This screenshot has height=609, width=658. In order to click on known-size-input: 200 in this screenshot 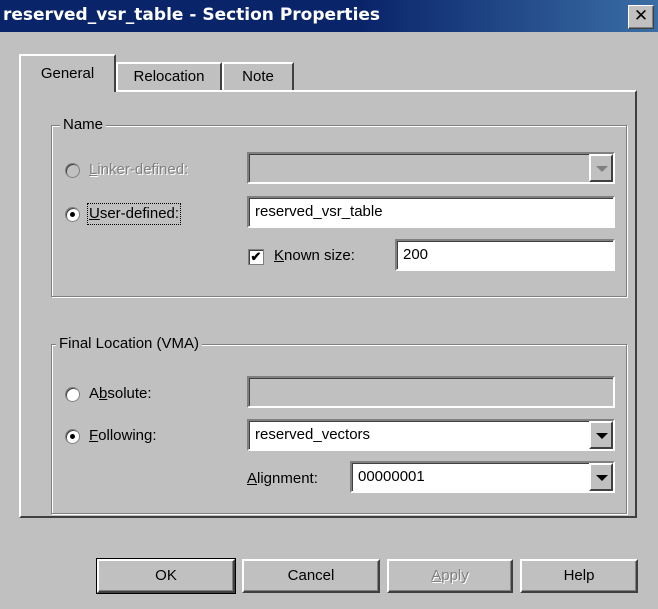, I will do `click(505, 255)`.